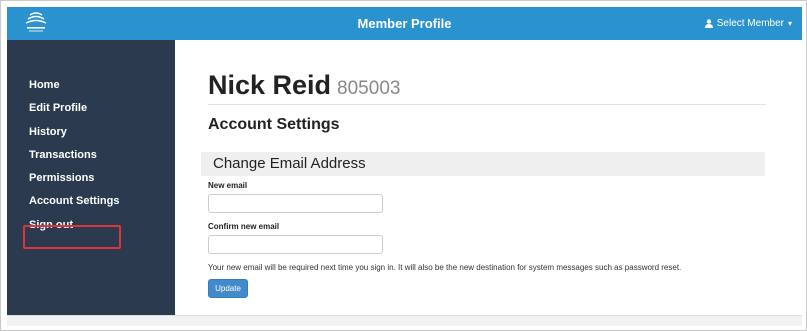  I want to click on update-button: Update, so click(228, 288).